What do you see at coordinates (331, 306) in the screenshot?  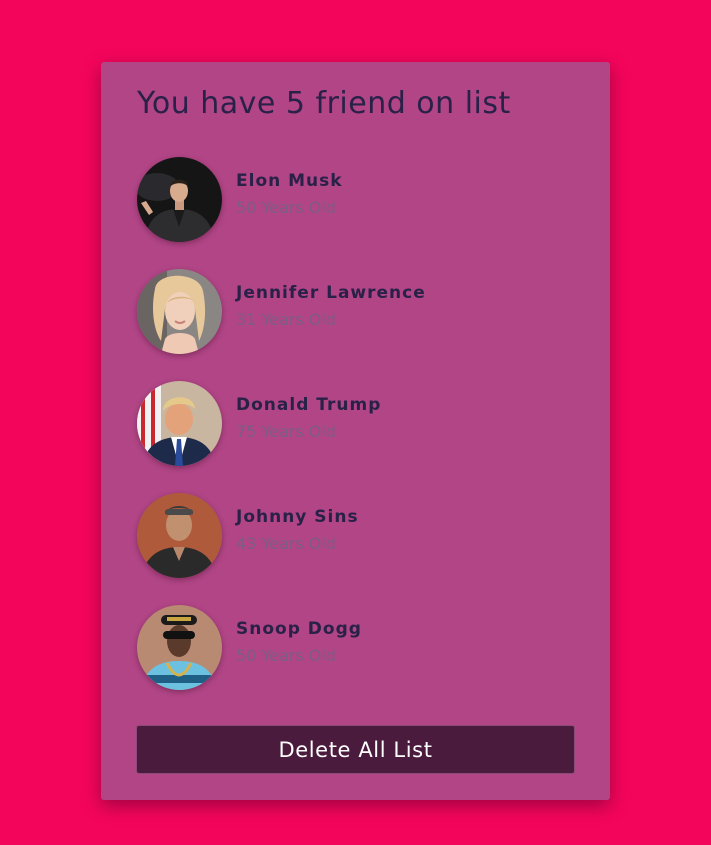 I see `friend-info: Jennifer Lawrence 31 Years Old` at bounding box center [331, 306].